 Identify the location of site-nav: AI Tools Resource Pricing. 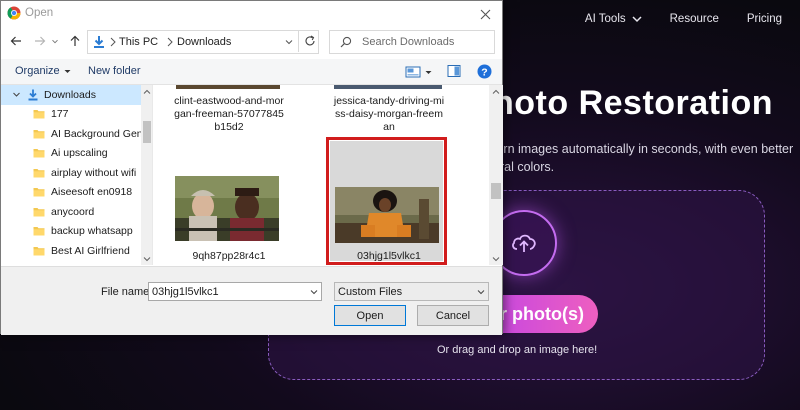
(692, 19).